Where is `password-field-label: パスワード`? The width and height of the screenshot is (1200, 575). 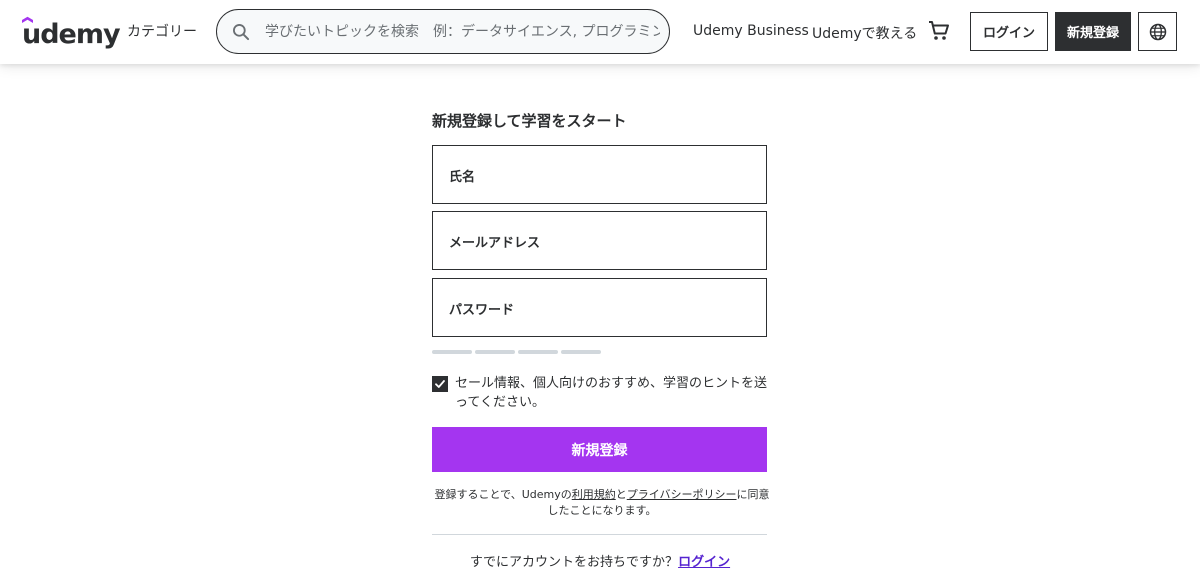 password-field-label: パスワード is located at coordinates (482, 310).